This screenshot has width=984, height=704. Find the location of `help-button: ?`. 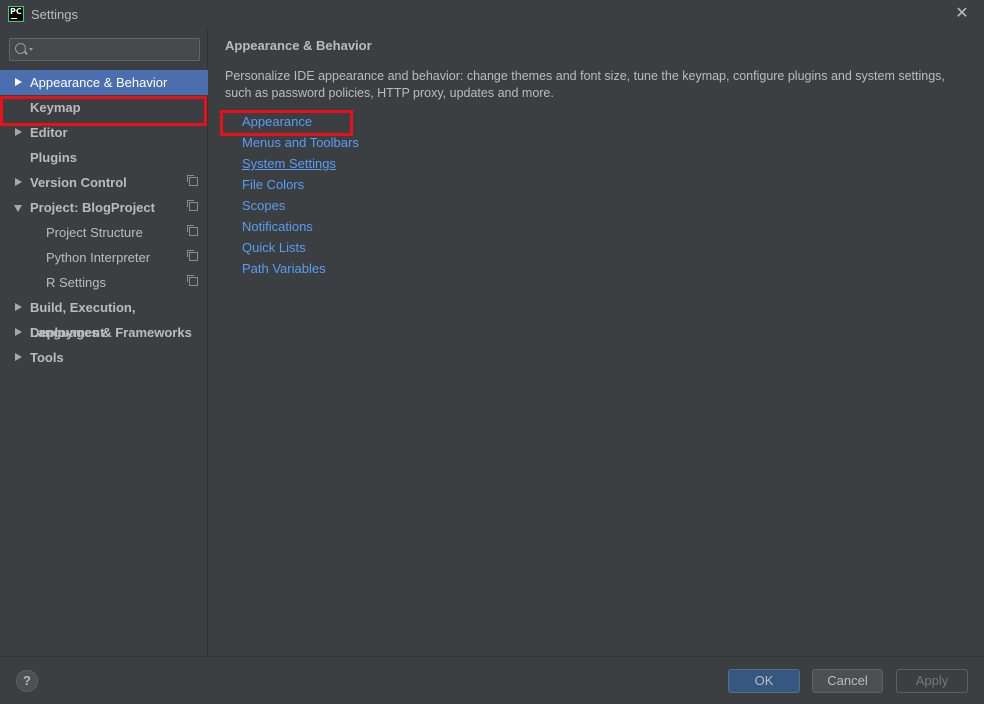

help-button: ? is located at coordinates (27, 681).